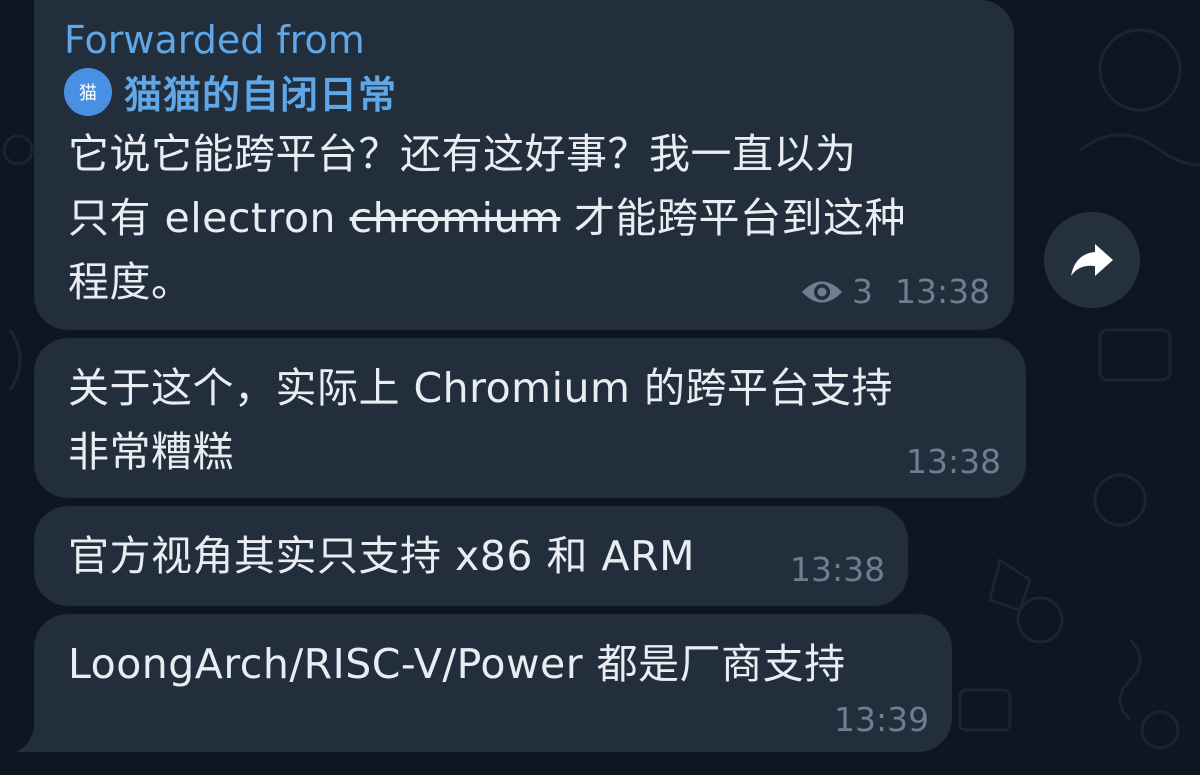 This screenshot has height=775, width=1200. What do you see at coordinates (882, 719) in the screenshot?
I see `message-time: 13:39` at bounding box center [882, 719].